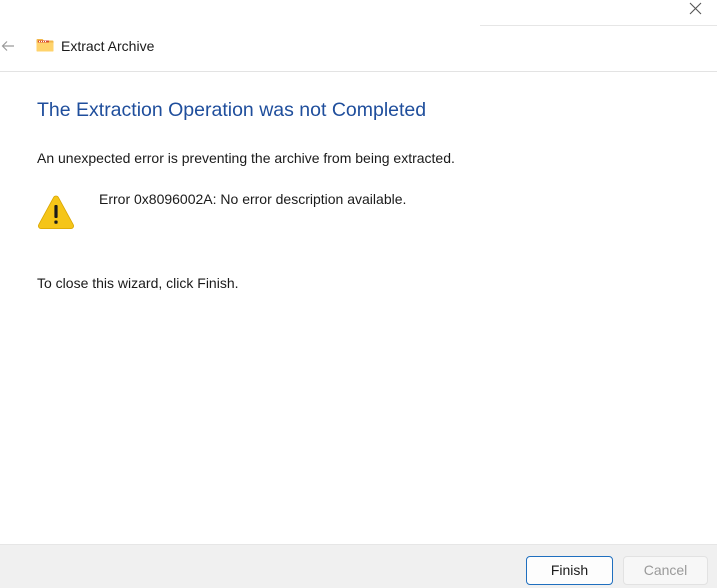 The height and width of the screenshot is (588, 717). I want to click on cancel-button: Cancel, so click(665, 570).